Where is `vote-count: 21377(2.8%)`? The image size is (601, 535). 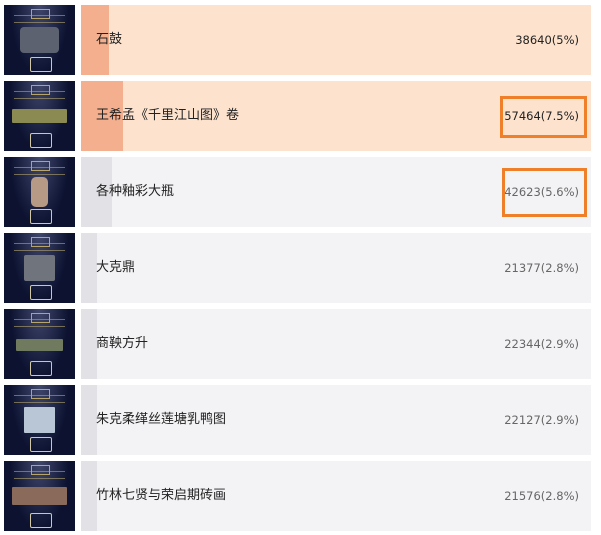
vote-count: 21377(2.8%) is located at coordinates (541, 268).